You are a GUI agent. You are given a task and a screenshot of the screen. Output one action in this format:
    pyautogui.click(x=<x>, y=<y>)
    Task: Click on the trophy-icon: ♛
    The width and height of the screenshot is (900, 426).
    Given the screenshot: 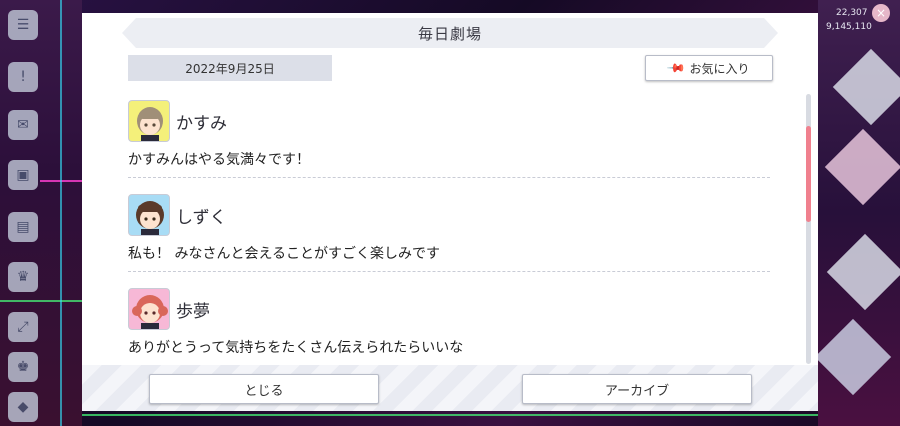 What is the action you would take?
    pyautogui.click(x=23, y=277)
    